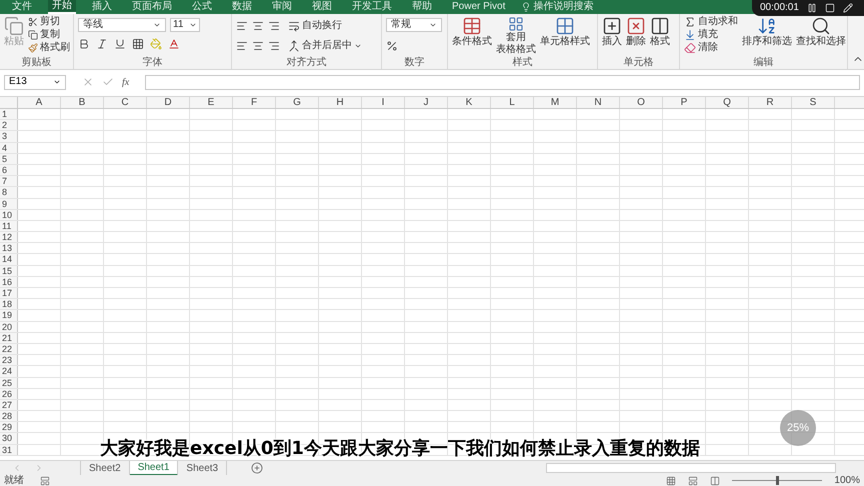  What do you see at coordinates (122, 25) in the screenshot?
I see `font-name-field: 等线` at bounding box center [122, 25].